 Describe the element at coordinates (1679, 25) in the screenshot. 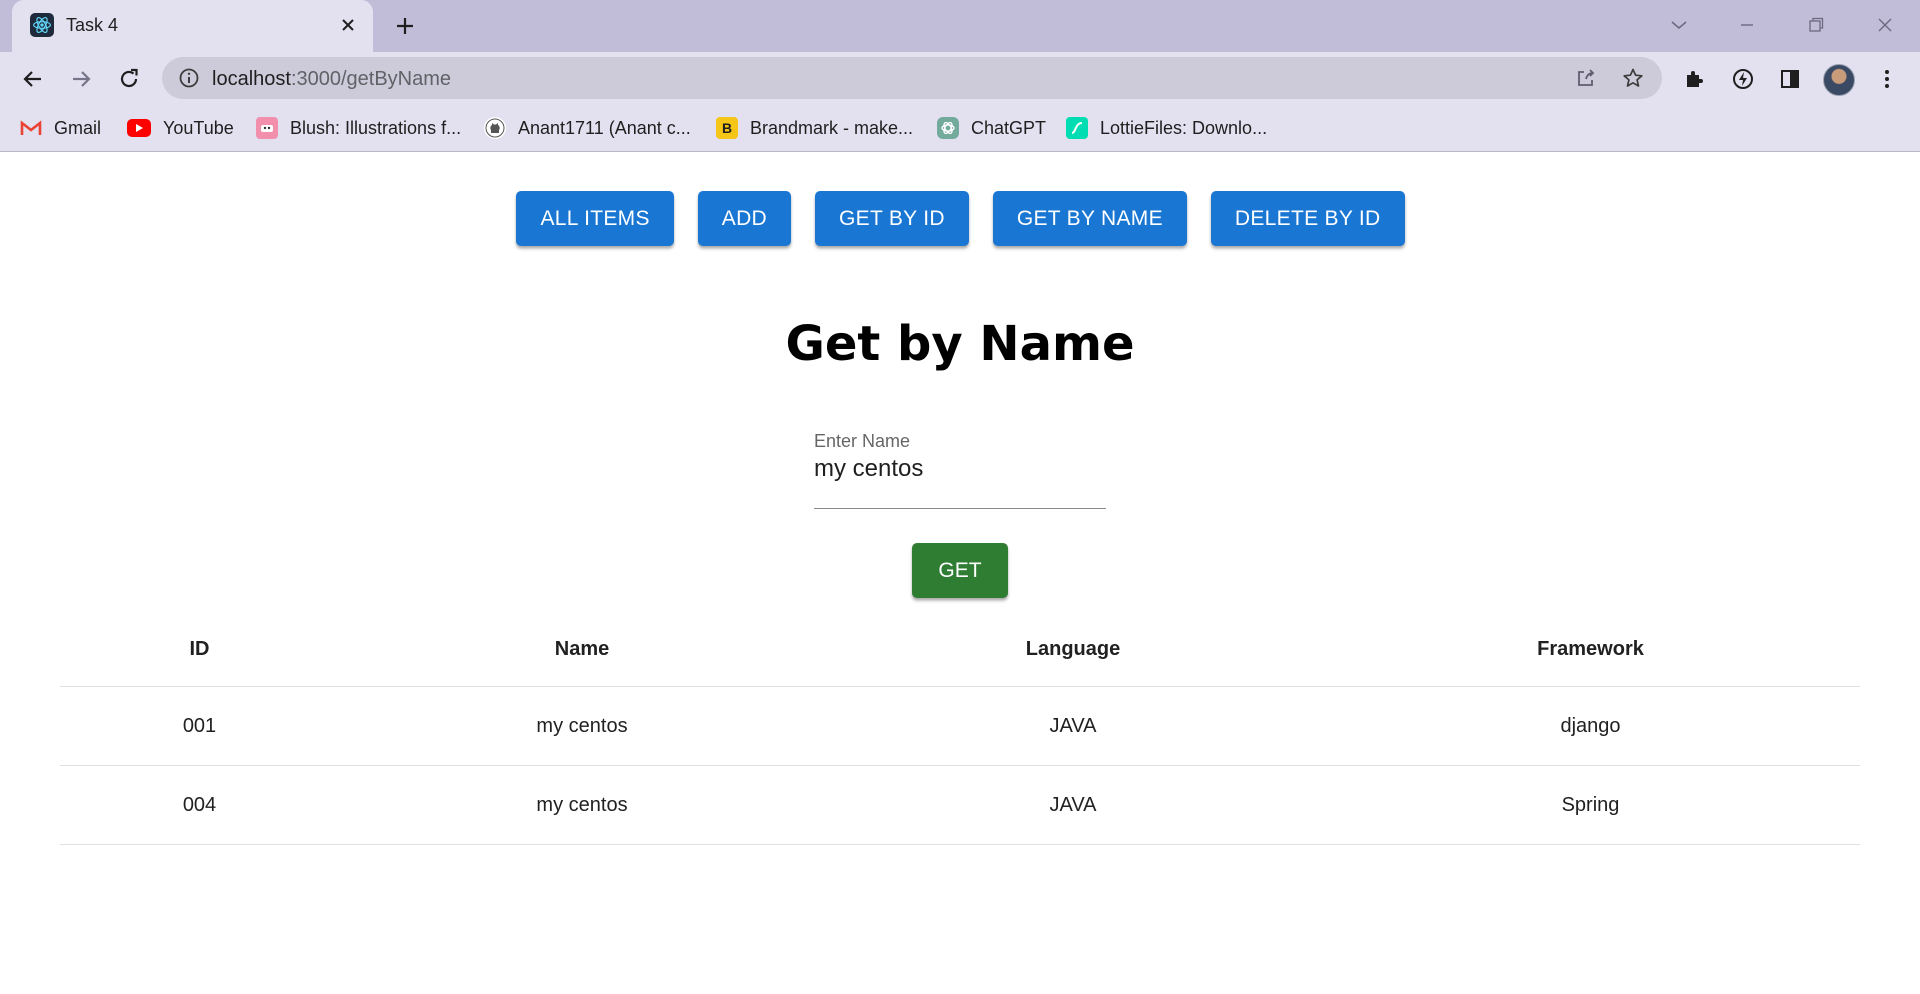

I see `tab-search-chevron-icon` at that location.